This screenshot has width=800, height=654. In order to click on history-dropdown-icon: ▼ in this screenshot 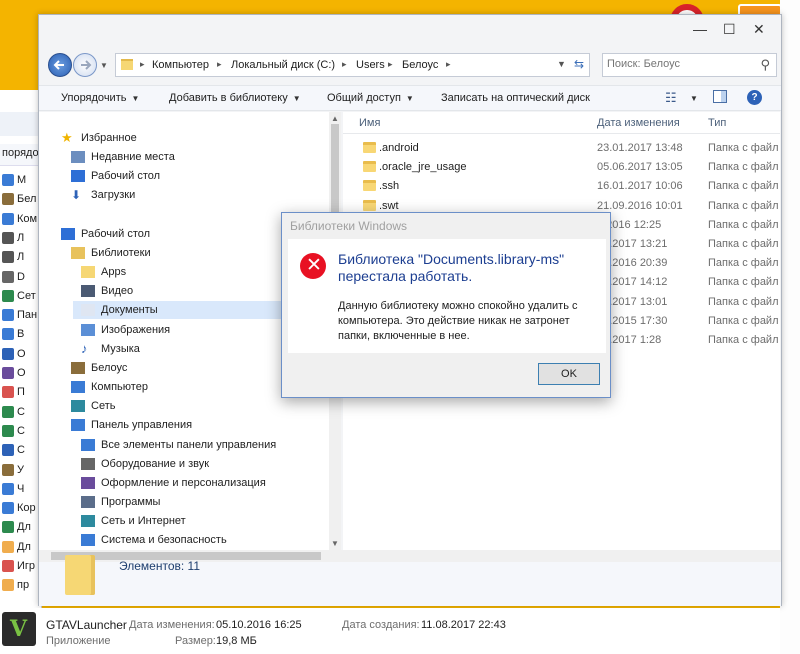, I will do `click(104, 65)`.